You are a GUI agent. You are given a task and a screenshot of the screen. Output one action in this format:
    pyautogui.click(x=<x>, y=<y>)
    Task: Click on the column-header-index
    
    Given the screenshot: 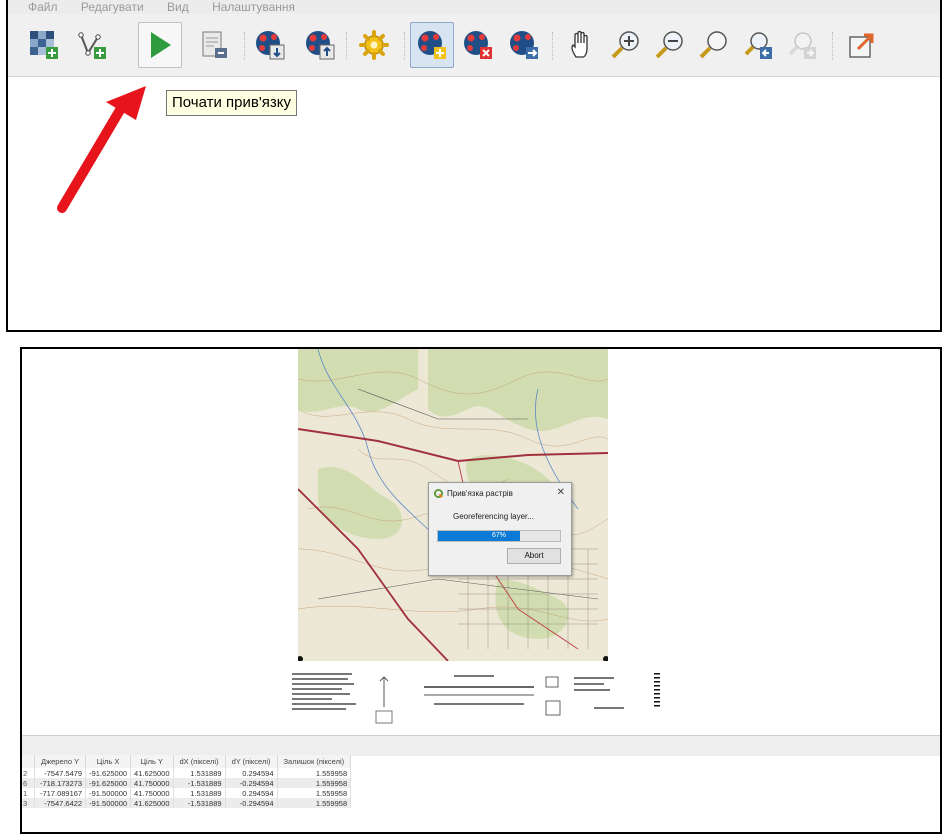 What is the action you would take?
    pyautogui.click(x=28, y=761)
    